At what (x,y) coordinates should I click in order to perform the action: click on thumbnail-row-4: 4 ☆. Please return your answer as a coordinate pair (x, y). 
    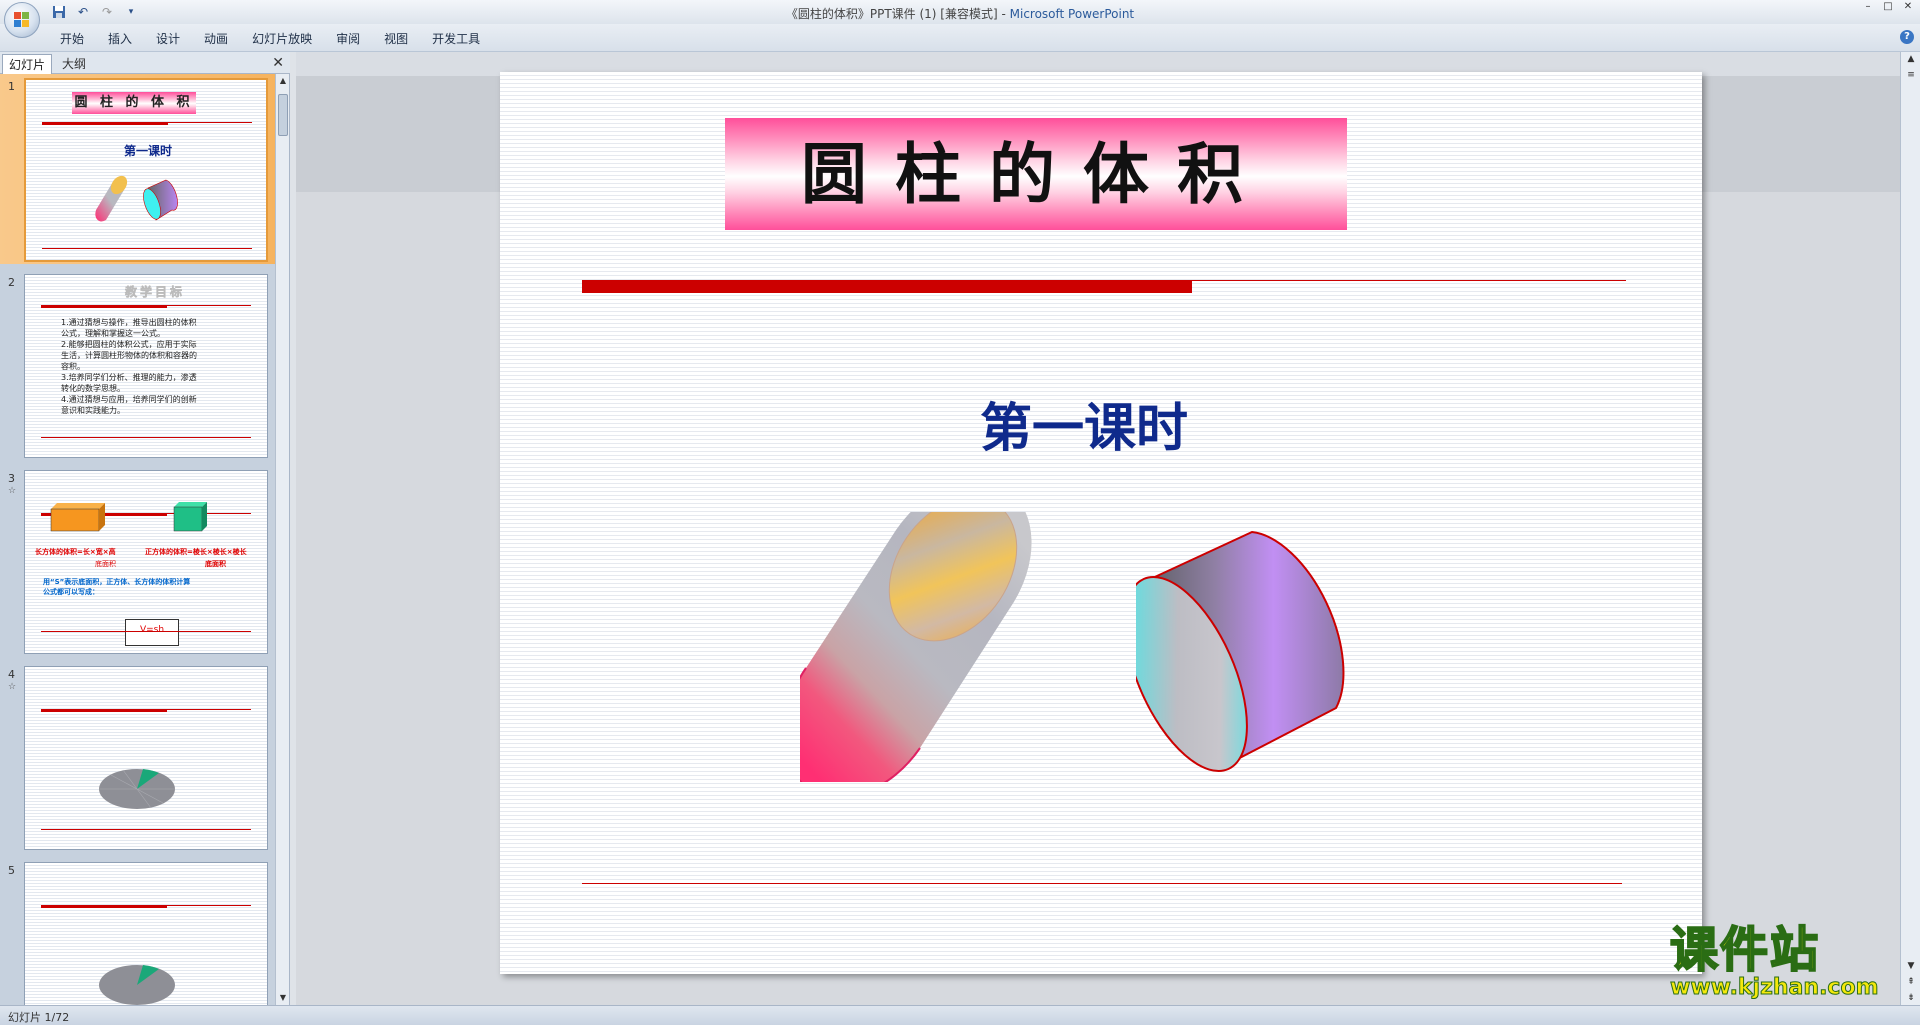
    Looking at the image, I should click on (138, 757).